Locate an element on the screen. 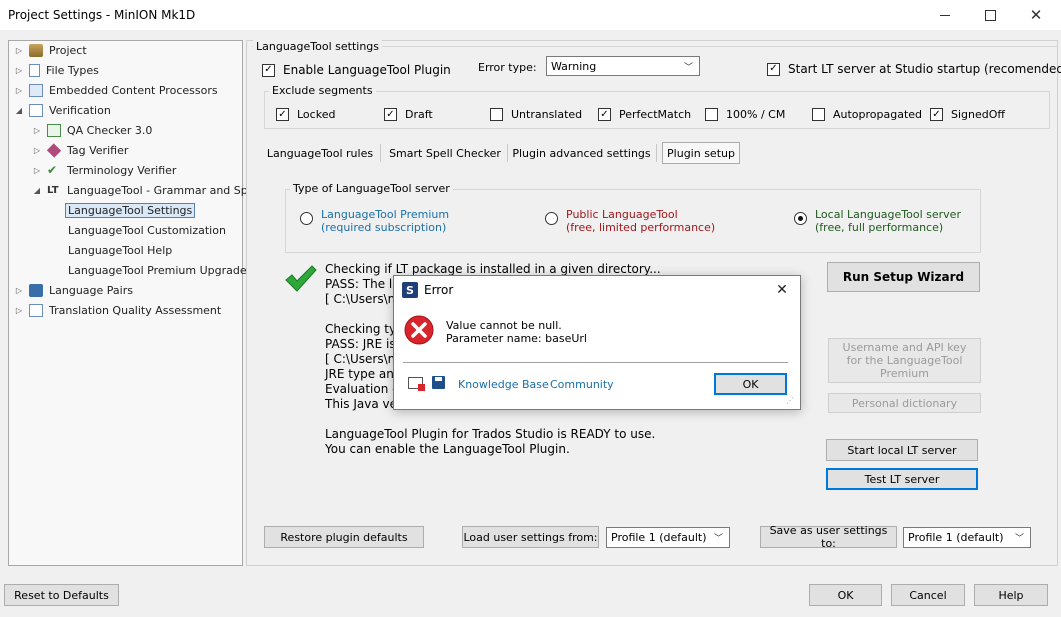 The width and height of the screenshot is (1061, 617). group-title: LanguageTool settings is located at coordinates (318, 46).